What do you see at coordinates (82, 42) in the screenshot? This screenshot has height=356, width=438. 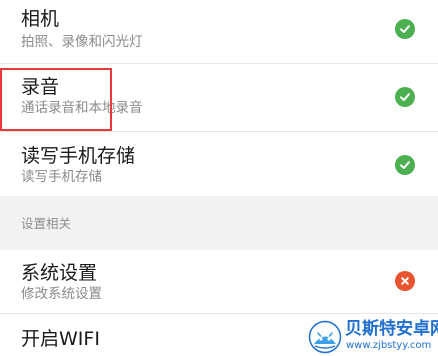 I see `permission-subtitle: 拍照、录像和闪光灯` at bounding box center [82, 42].